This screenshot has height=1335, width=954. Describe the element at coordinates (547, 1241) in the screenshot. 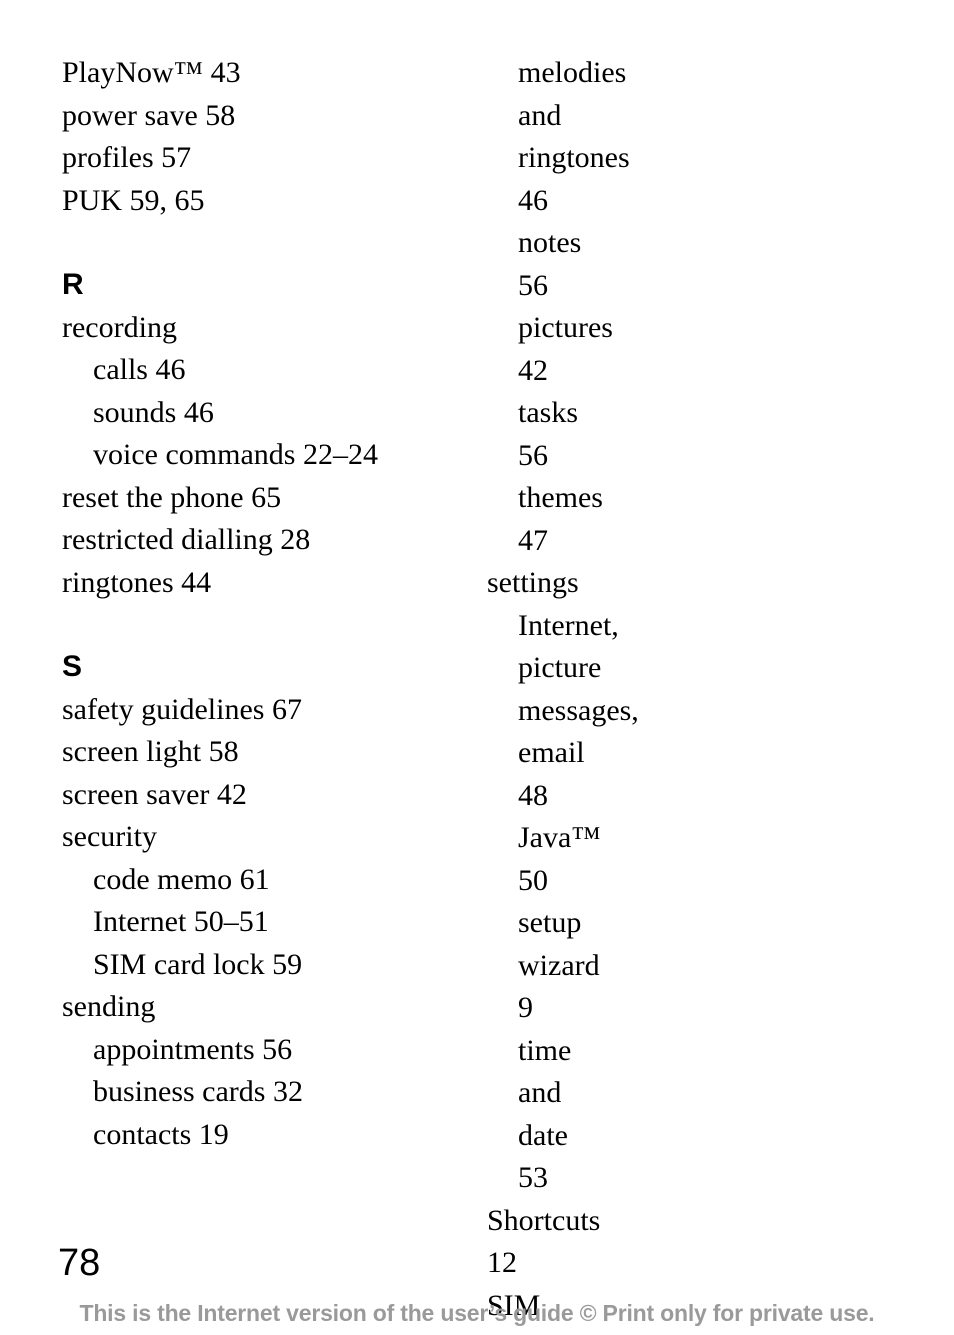

I see `index-entry: Shortcuts 12` at that location.